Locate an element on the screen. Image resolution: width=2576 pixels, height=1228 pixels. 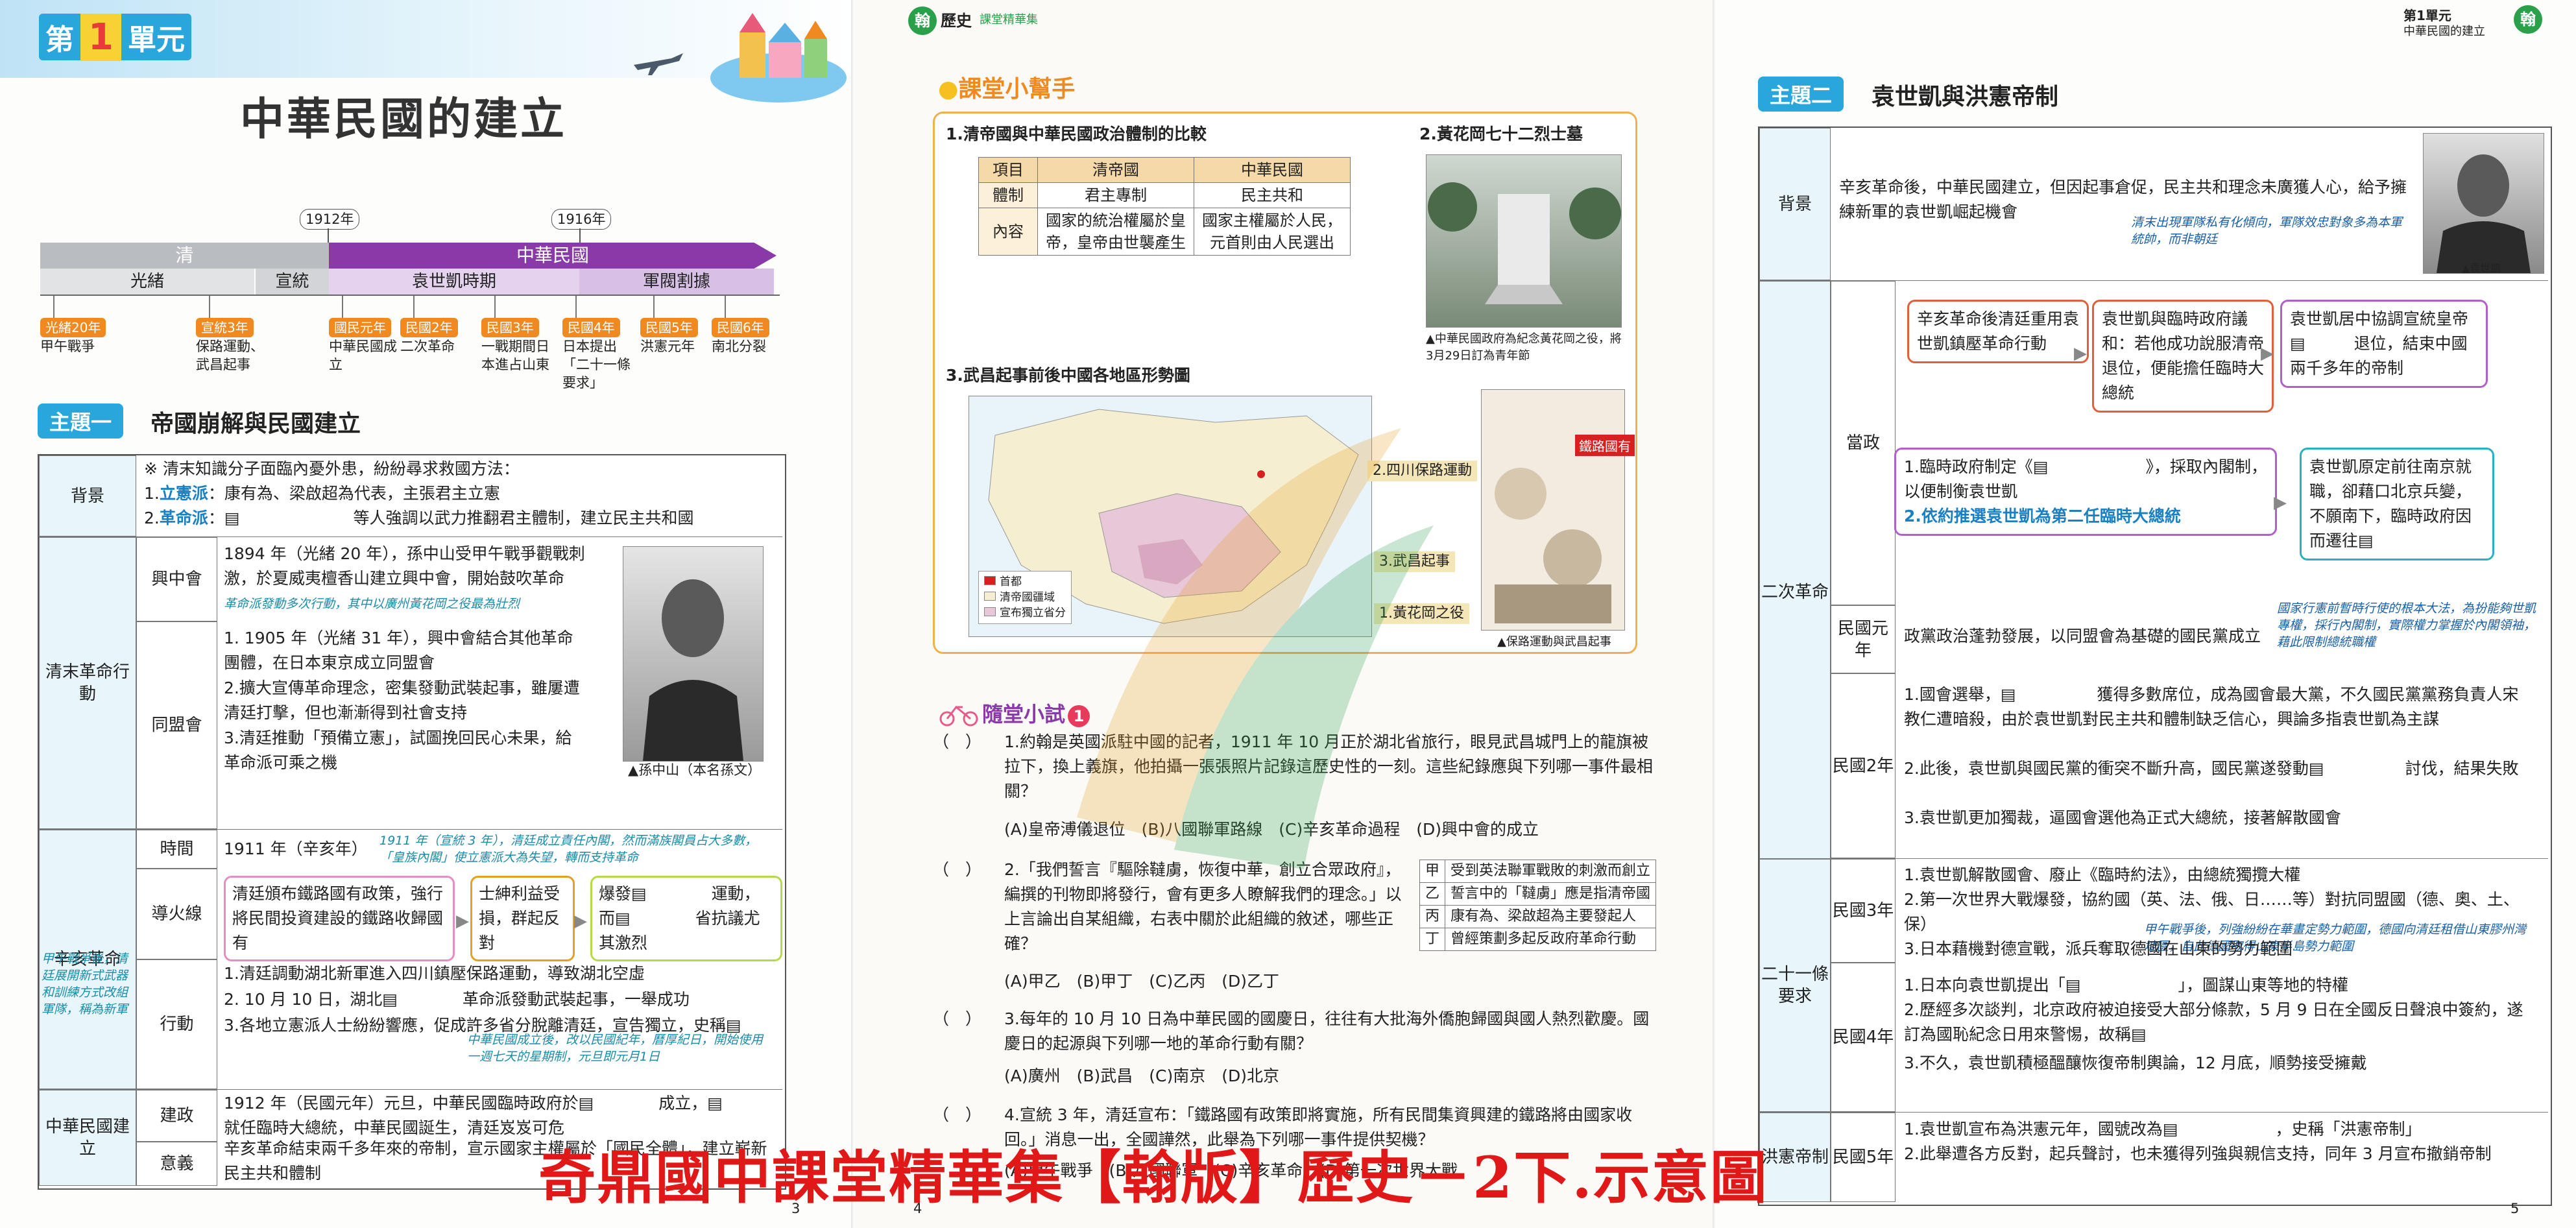
event-text: 南北分裂 is located at coordinates (739, 346).